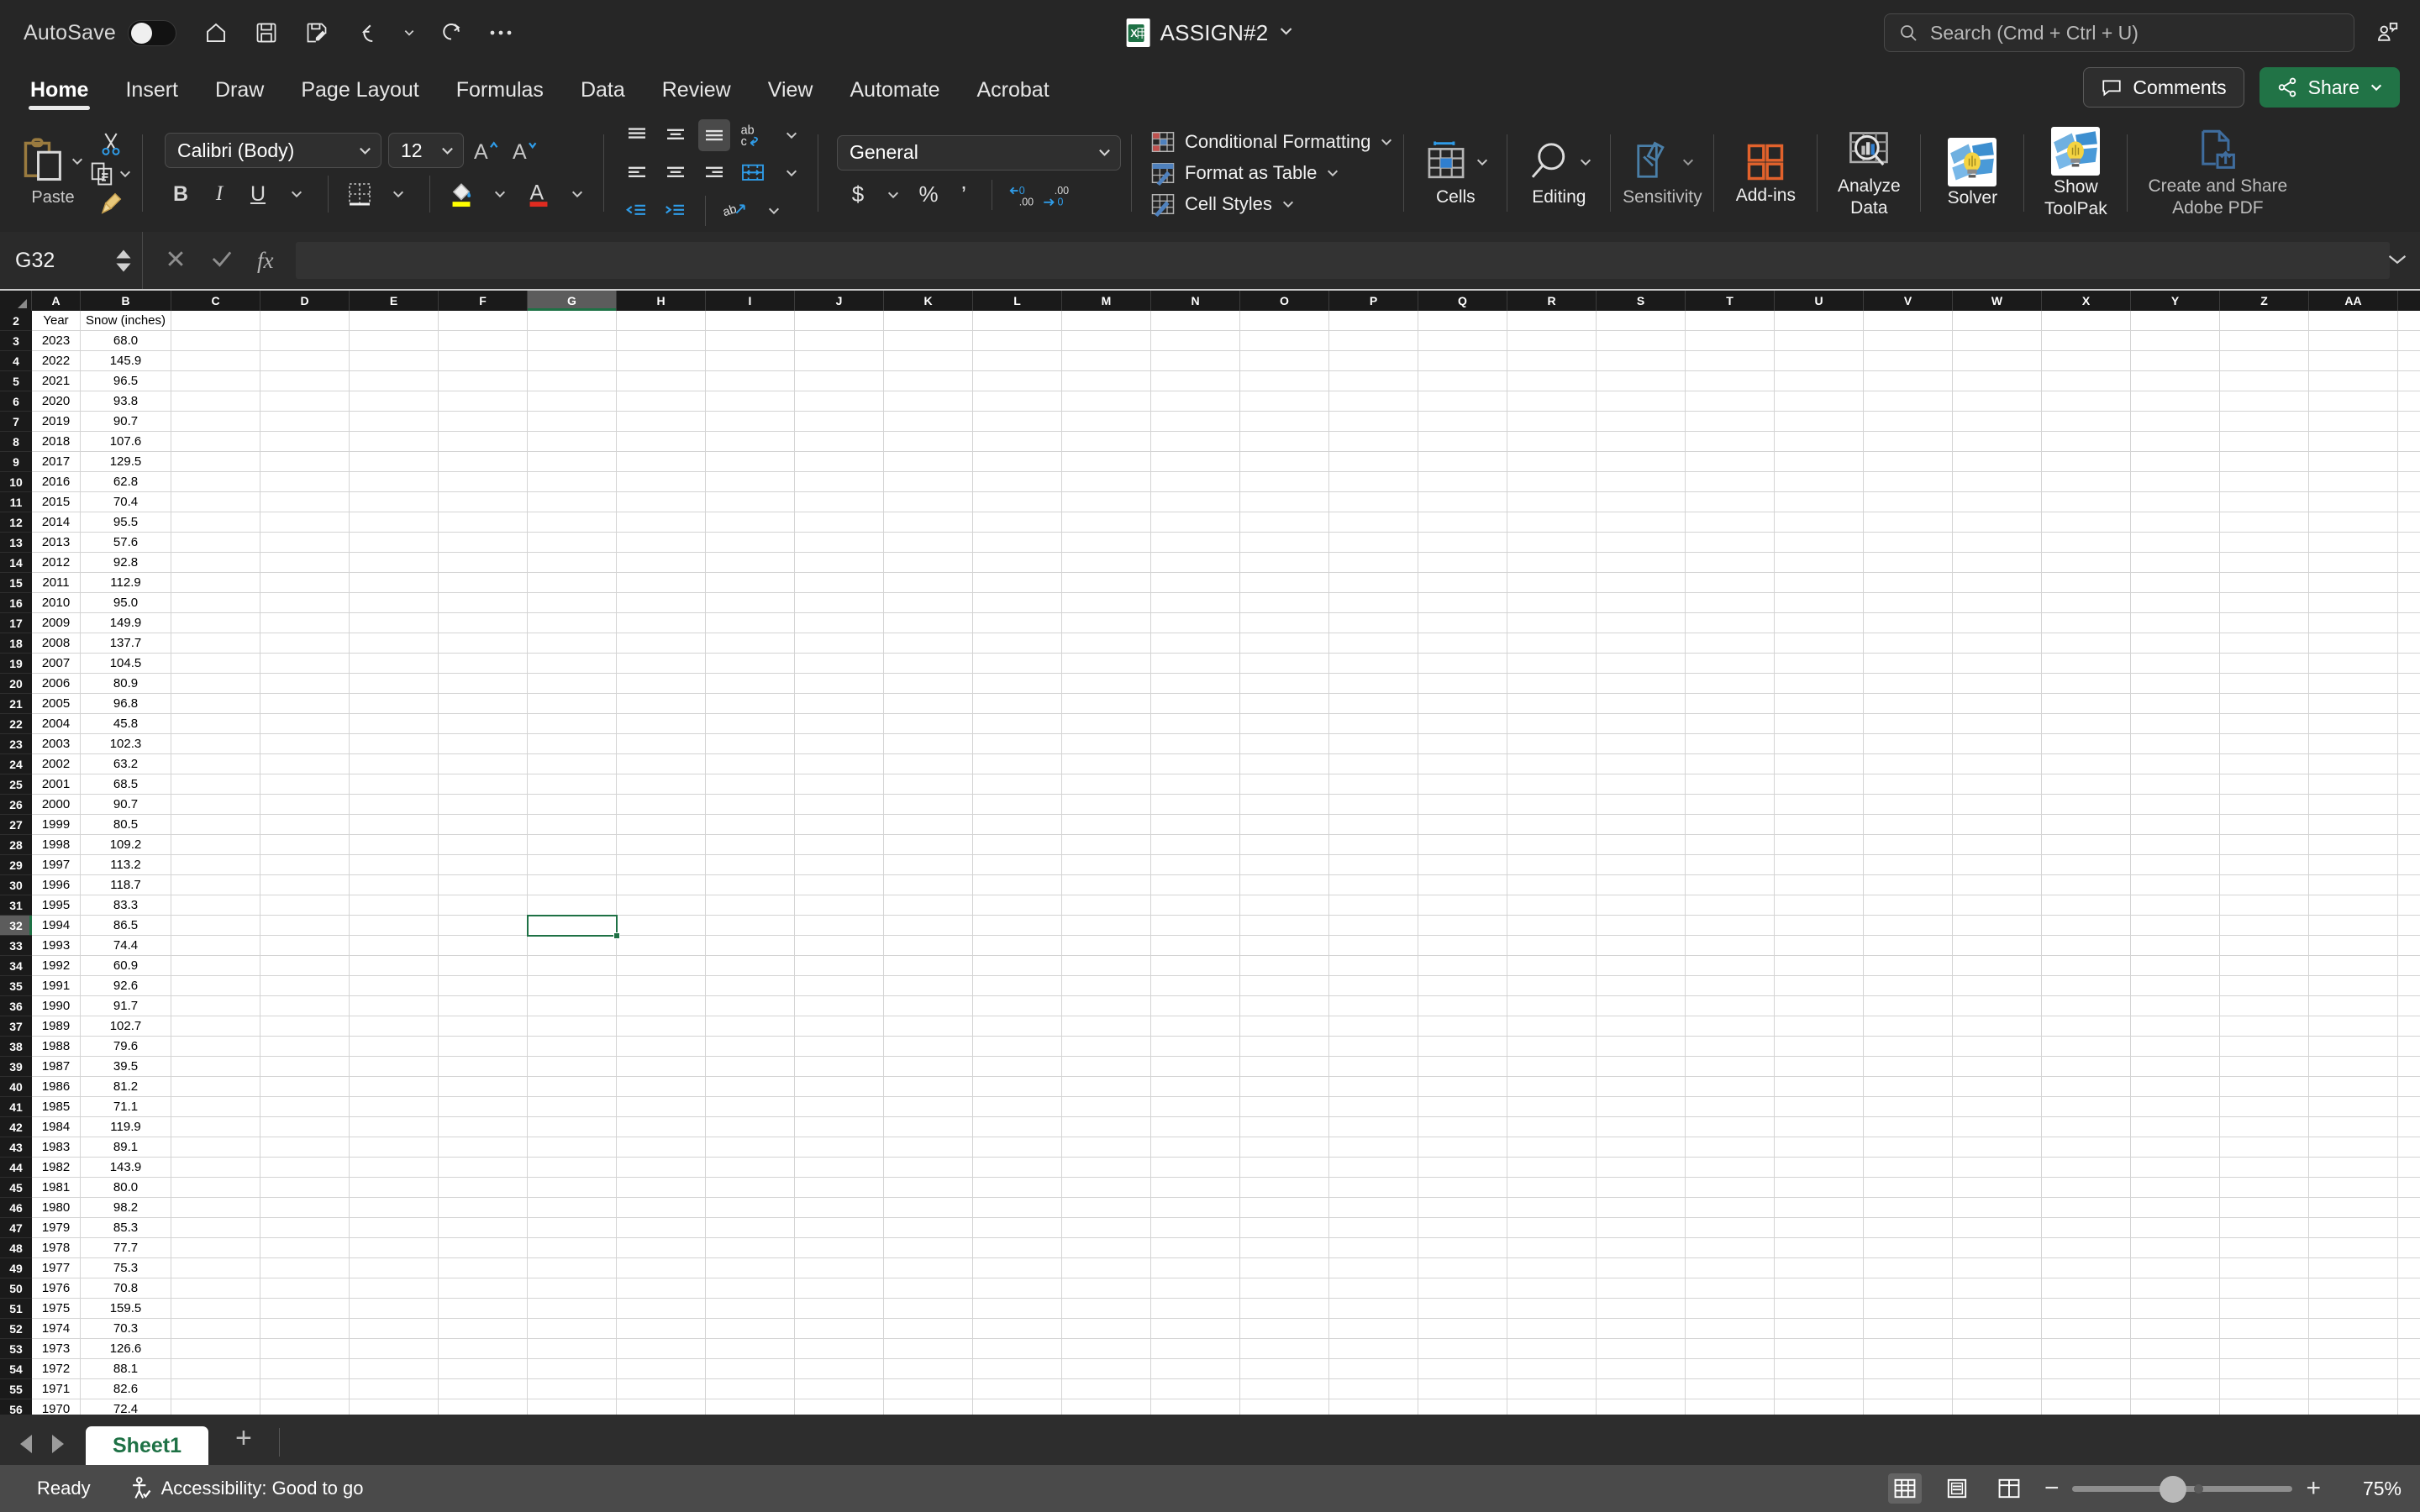 The width and height of the screenshot is (2420, 1512). What do you see at coordinates (572, 1389) in the screenshot?
I see `cell-G55` at bounding box center [572, 1389].